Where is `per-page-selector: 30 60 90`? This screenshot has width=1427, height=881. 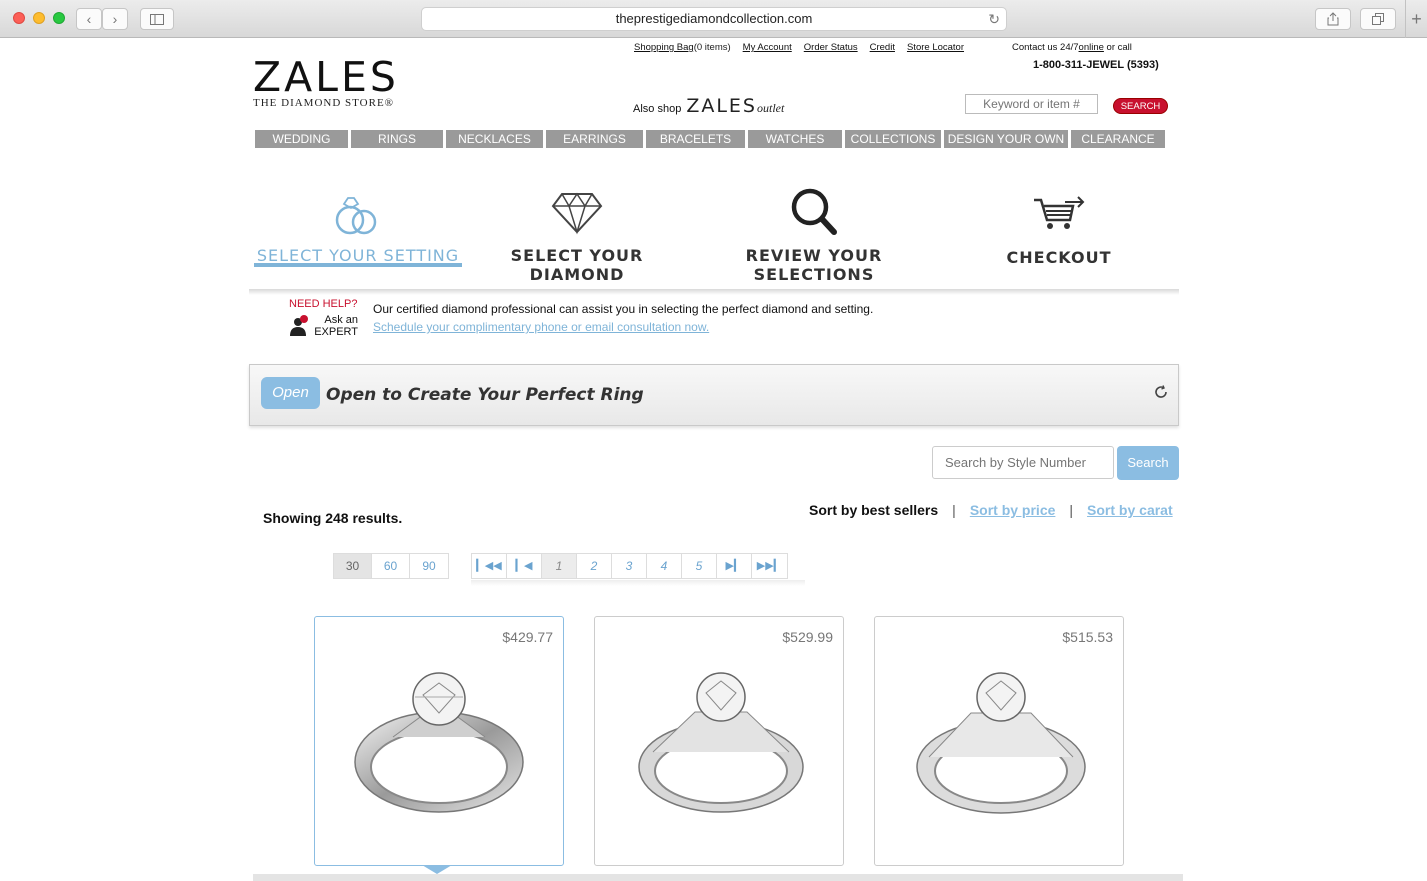
per-page-selector: 30 60 90 is located at coordinates (391, 566).